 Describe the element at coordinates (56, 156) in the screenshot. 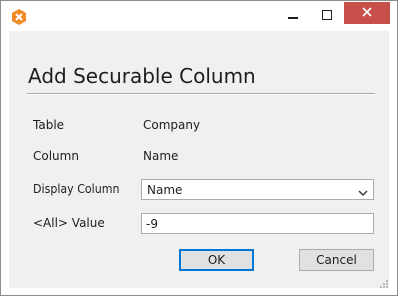

I see `column-label: Column` at that location.